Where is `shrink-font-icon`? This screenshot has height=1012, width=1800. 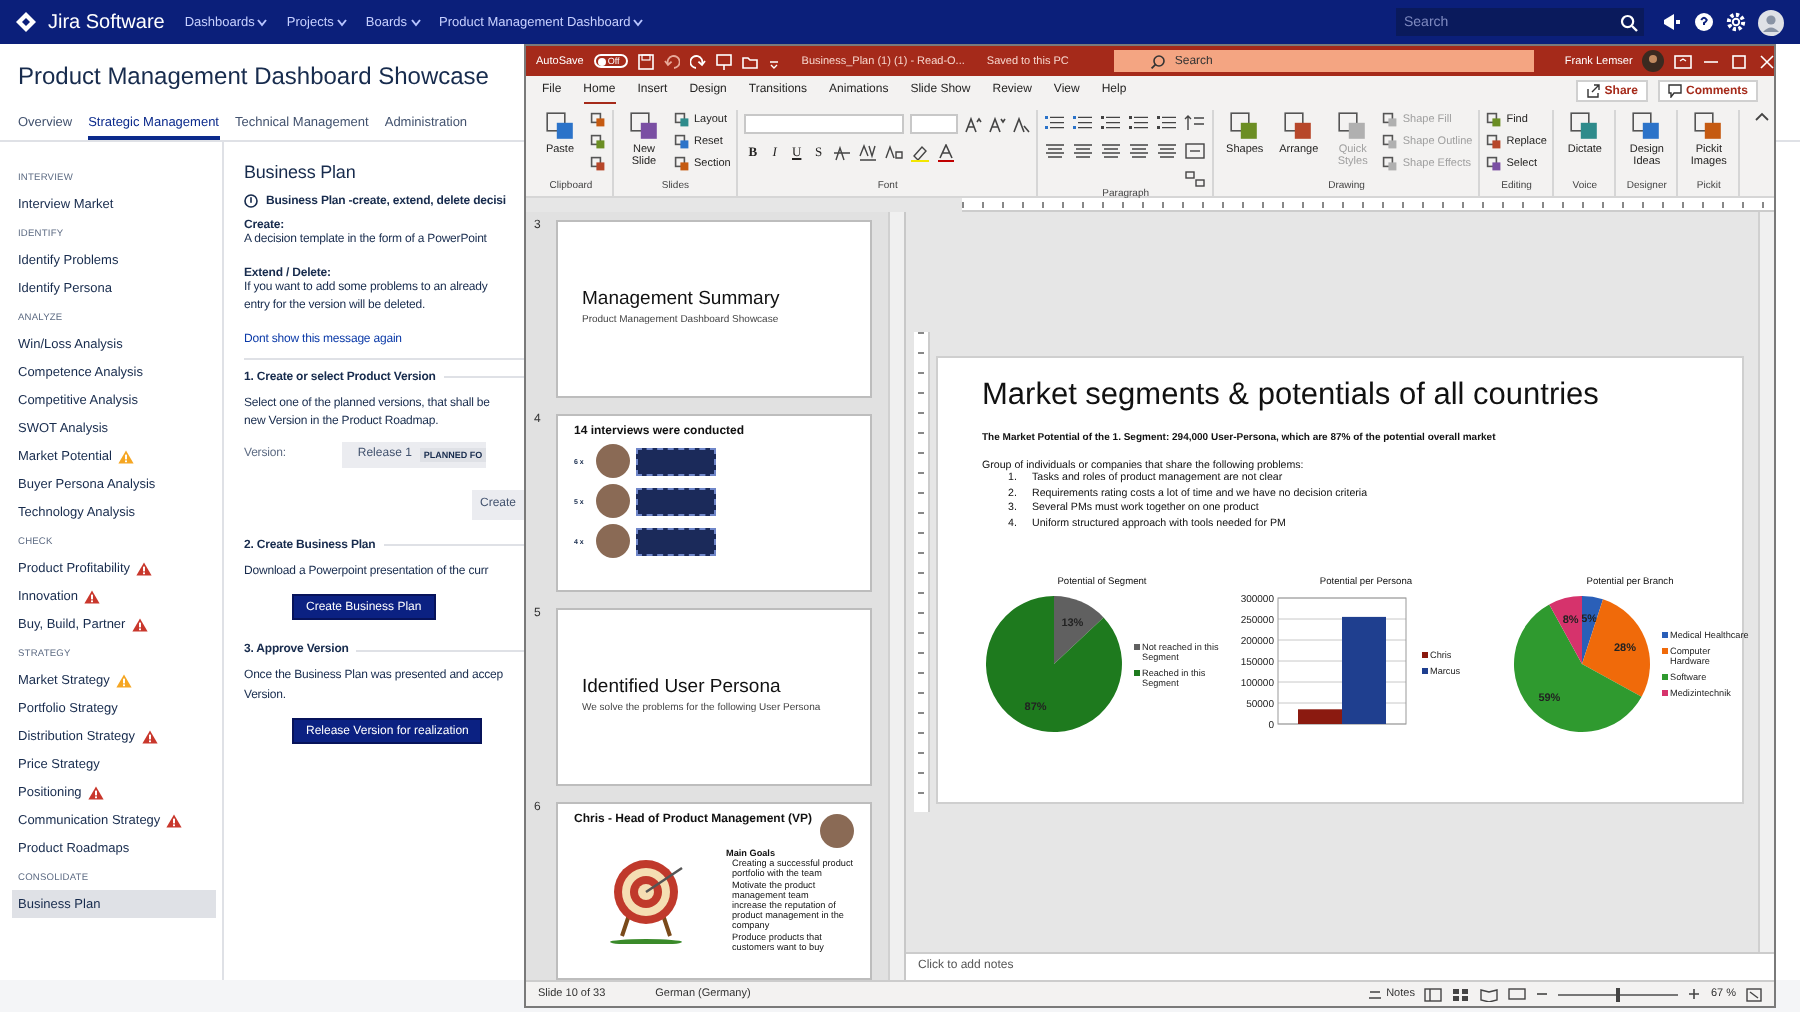 shrink-font-icon is located at coordinates (997, 124).